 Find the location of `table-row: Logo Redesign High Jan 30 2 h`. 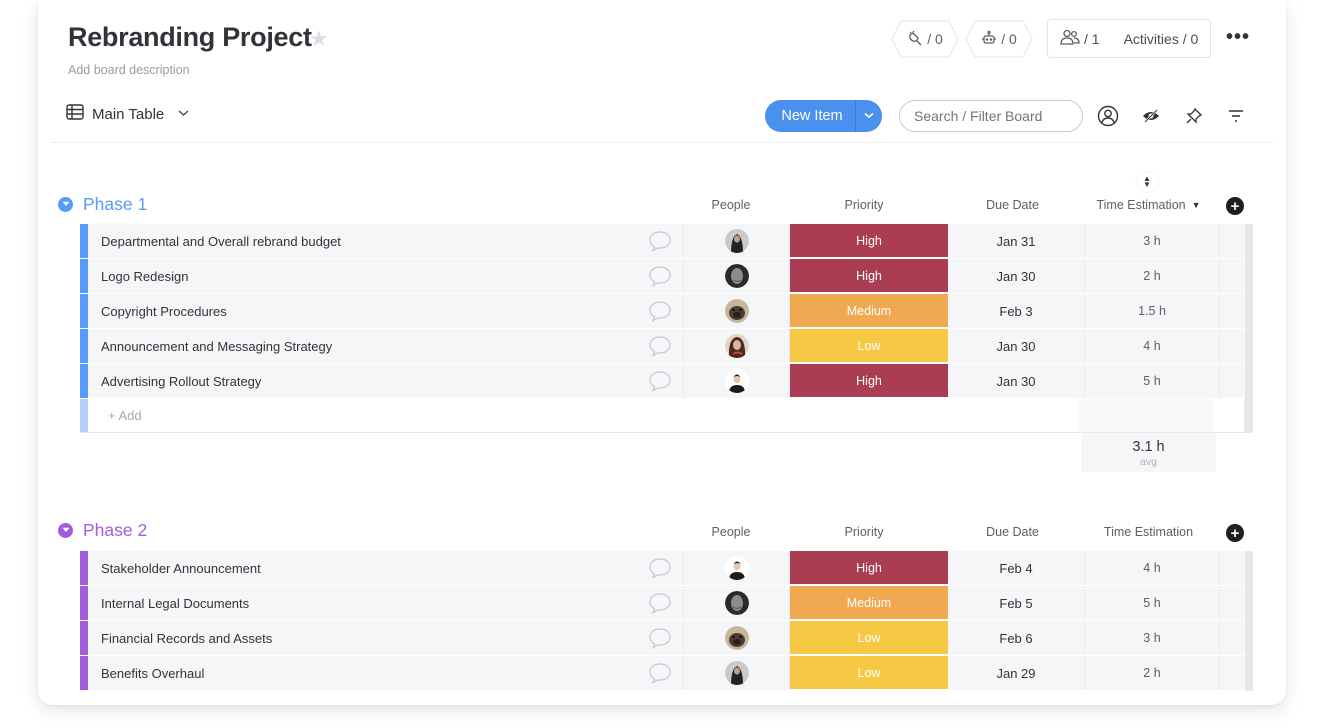

table-row: Logo Redesign High Jan 30 2 h is located at coordinates (666, 276).